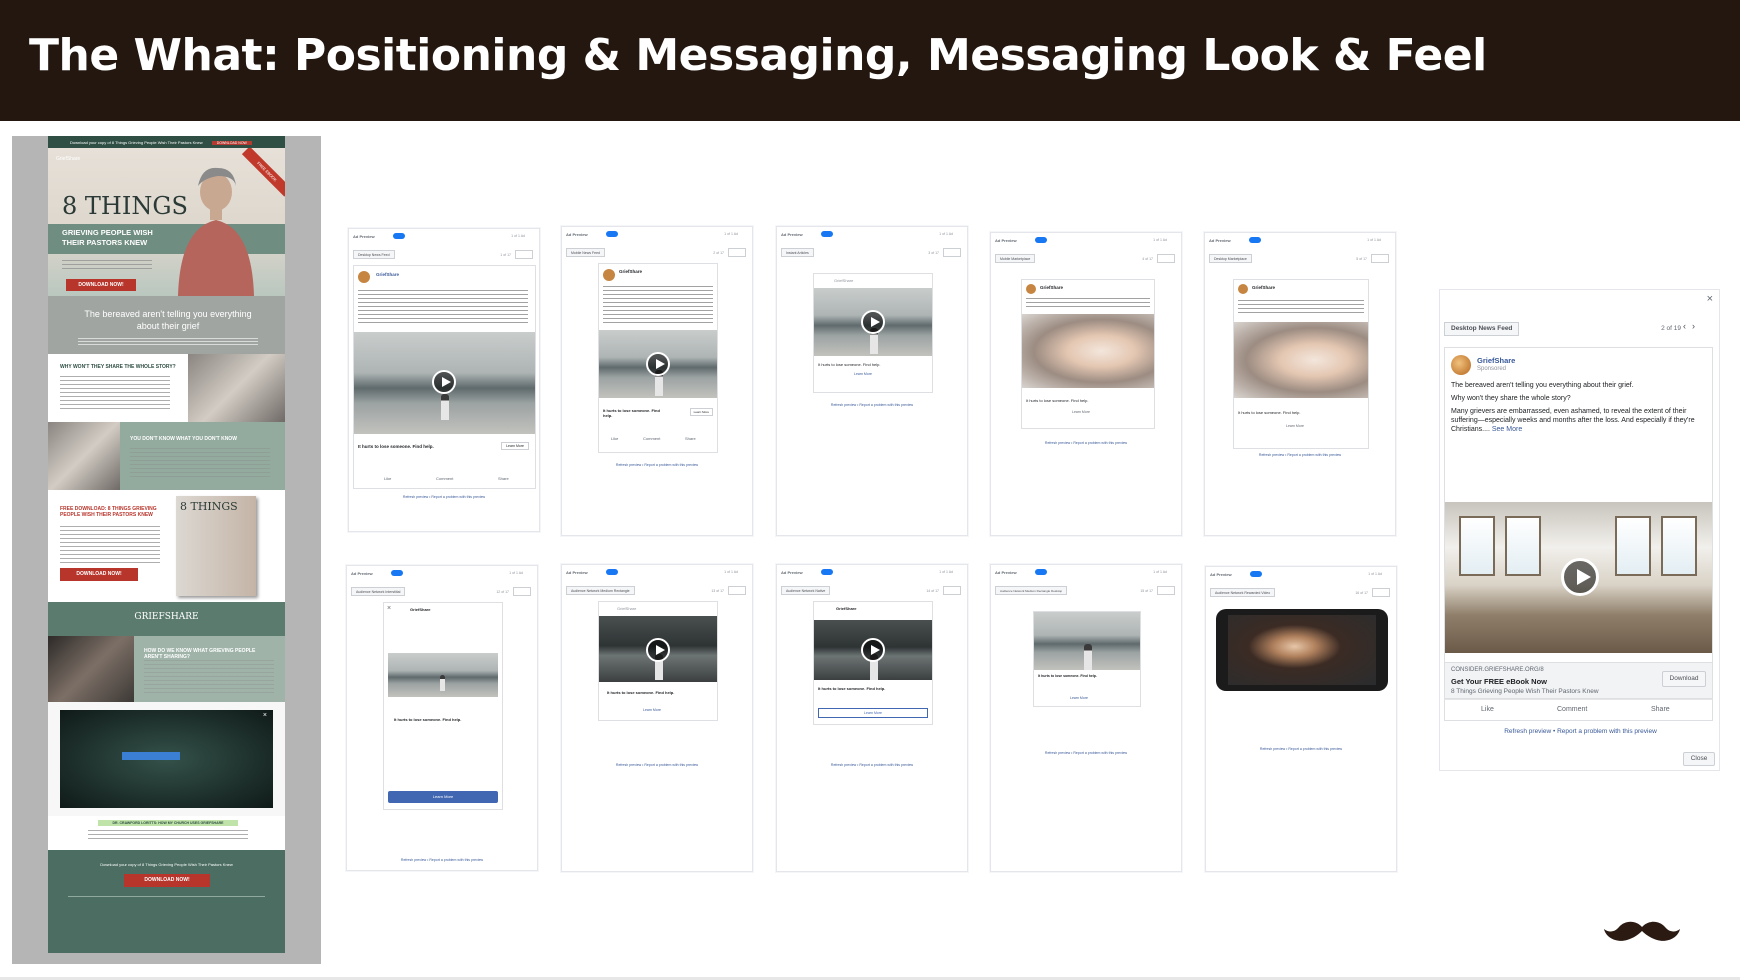  Describe the element at coordinates (1243, 592) in the screenshot. I see `placement-dropdown: Audience Network Rewarded Video` at that location.